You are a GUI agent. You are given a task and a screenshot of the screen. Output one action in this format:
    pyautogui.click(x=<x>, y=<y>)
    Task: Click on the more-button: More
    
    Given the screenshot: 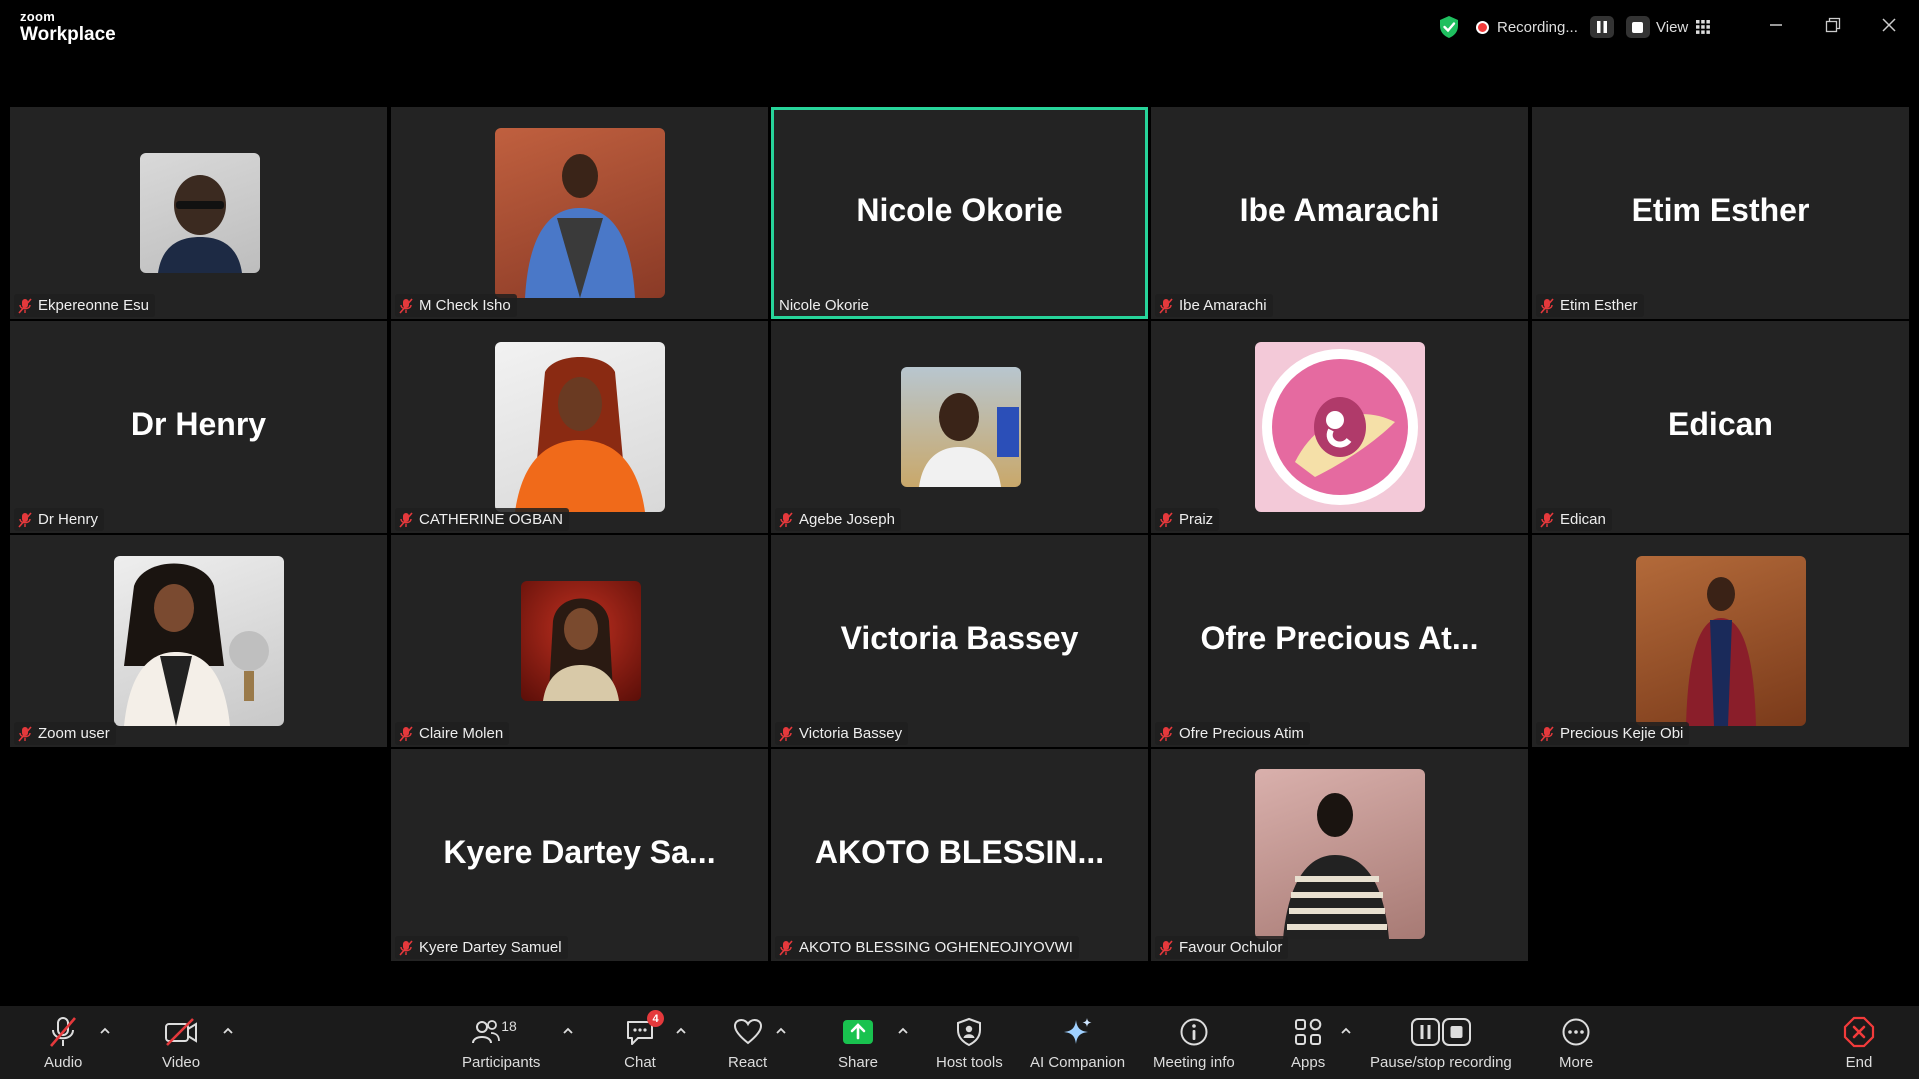 What is the action you would take?
    pyautogui.click(x=1576, y=1042)
    